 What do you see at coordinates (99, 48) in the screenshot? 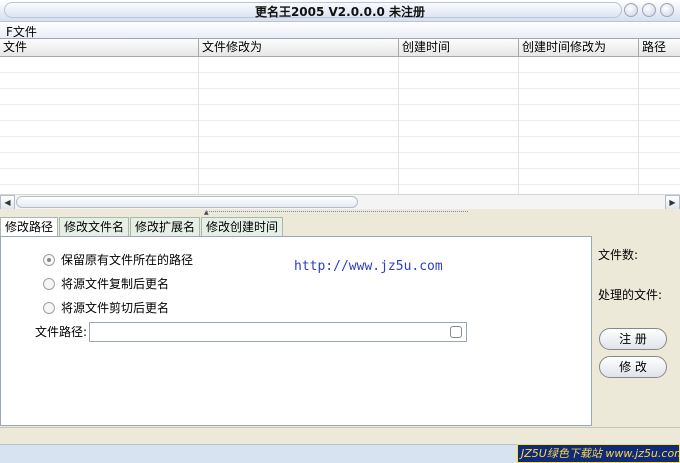
I see `column-header-file: 文件` at bounding box center [99, 48].